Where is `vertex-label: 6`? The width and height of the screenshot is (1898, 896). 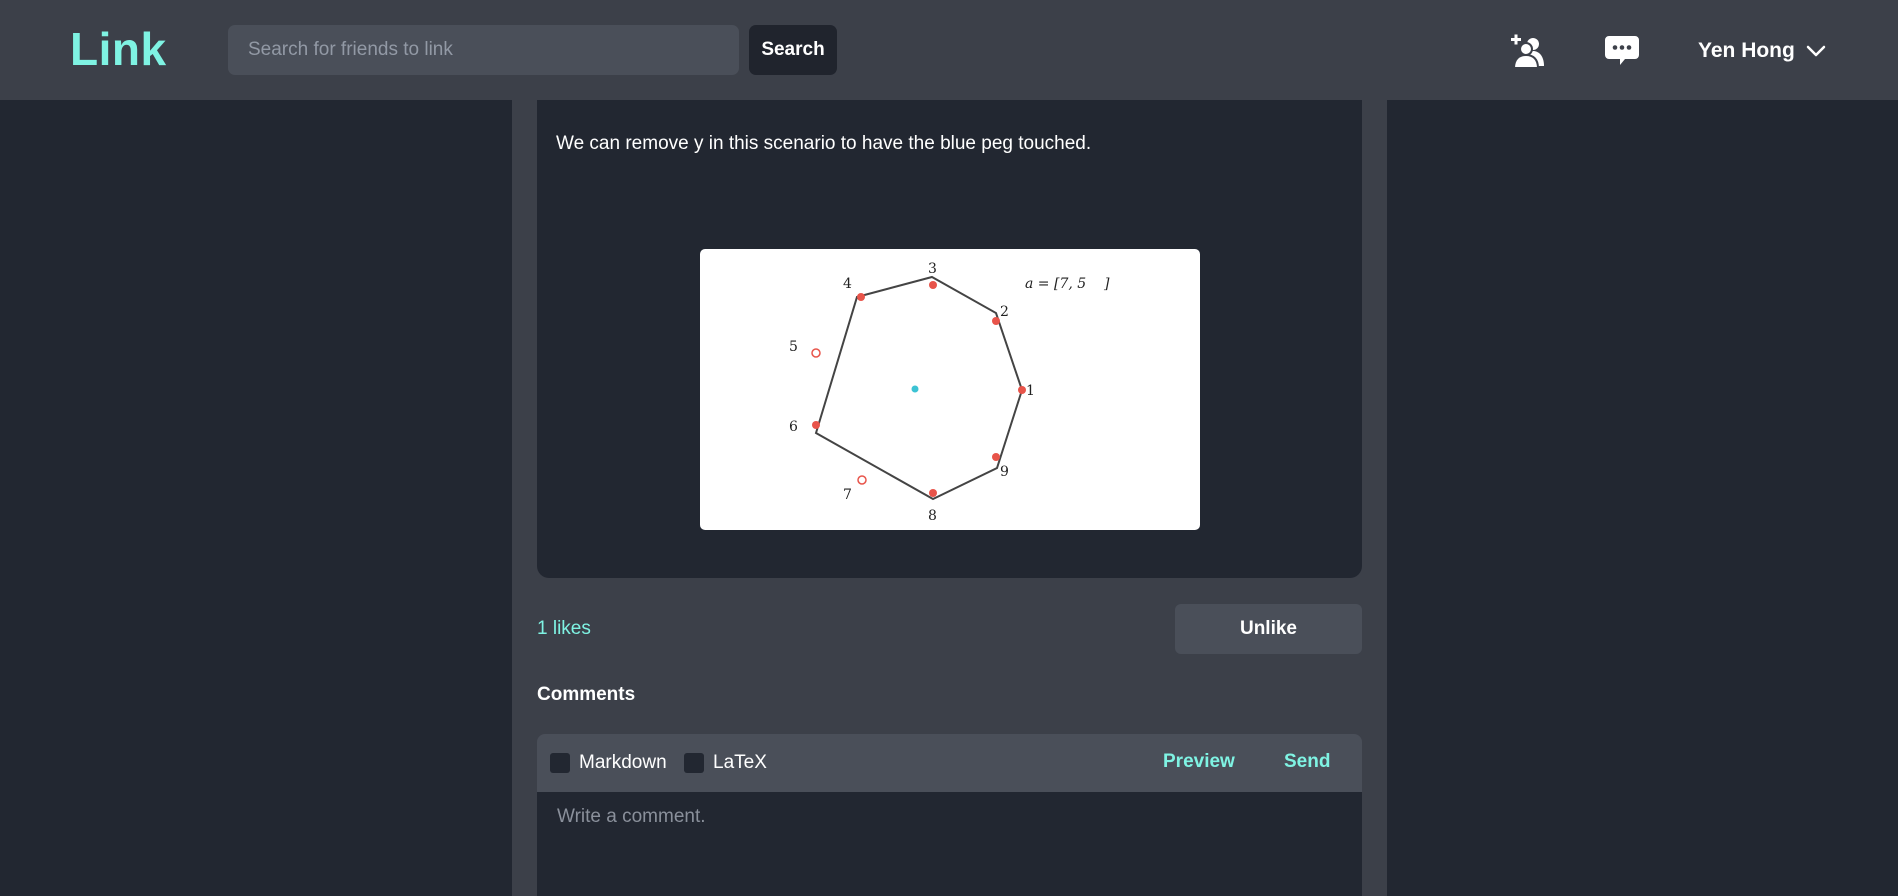 vertex-label: 6 is located at coordinates (793, 427).